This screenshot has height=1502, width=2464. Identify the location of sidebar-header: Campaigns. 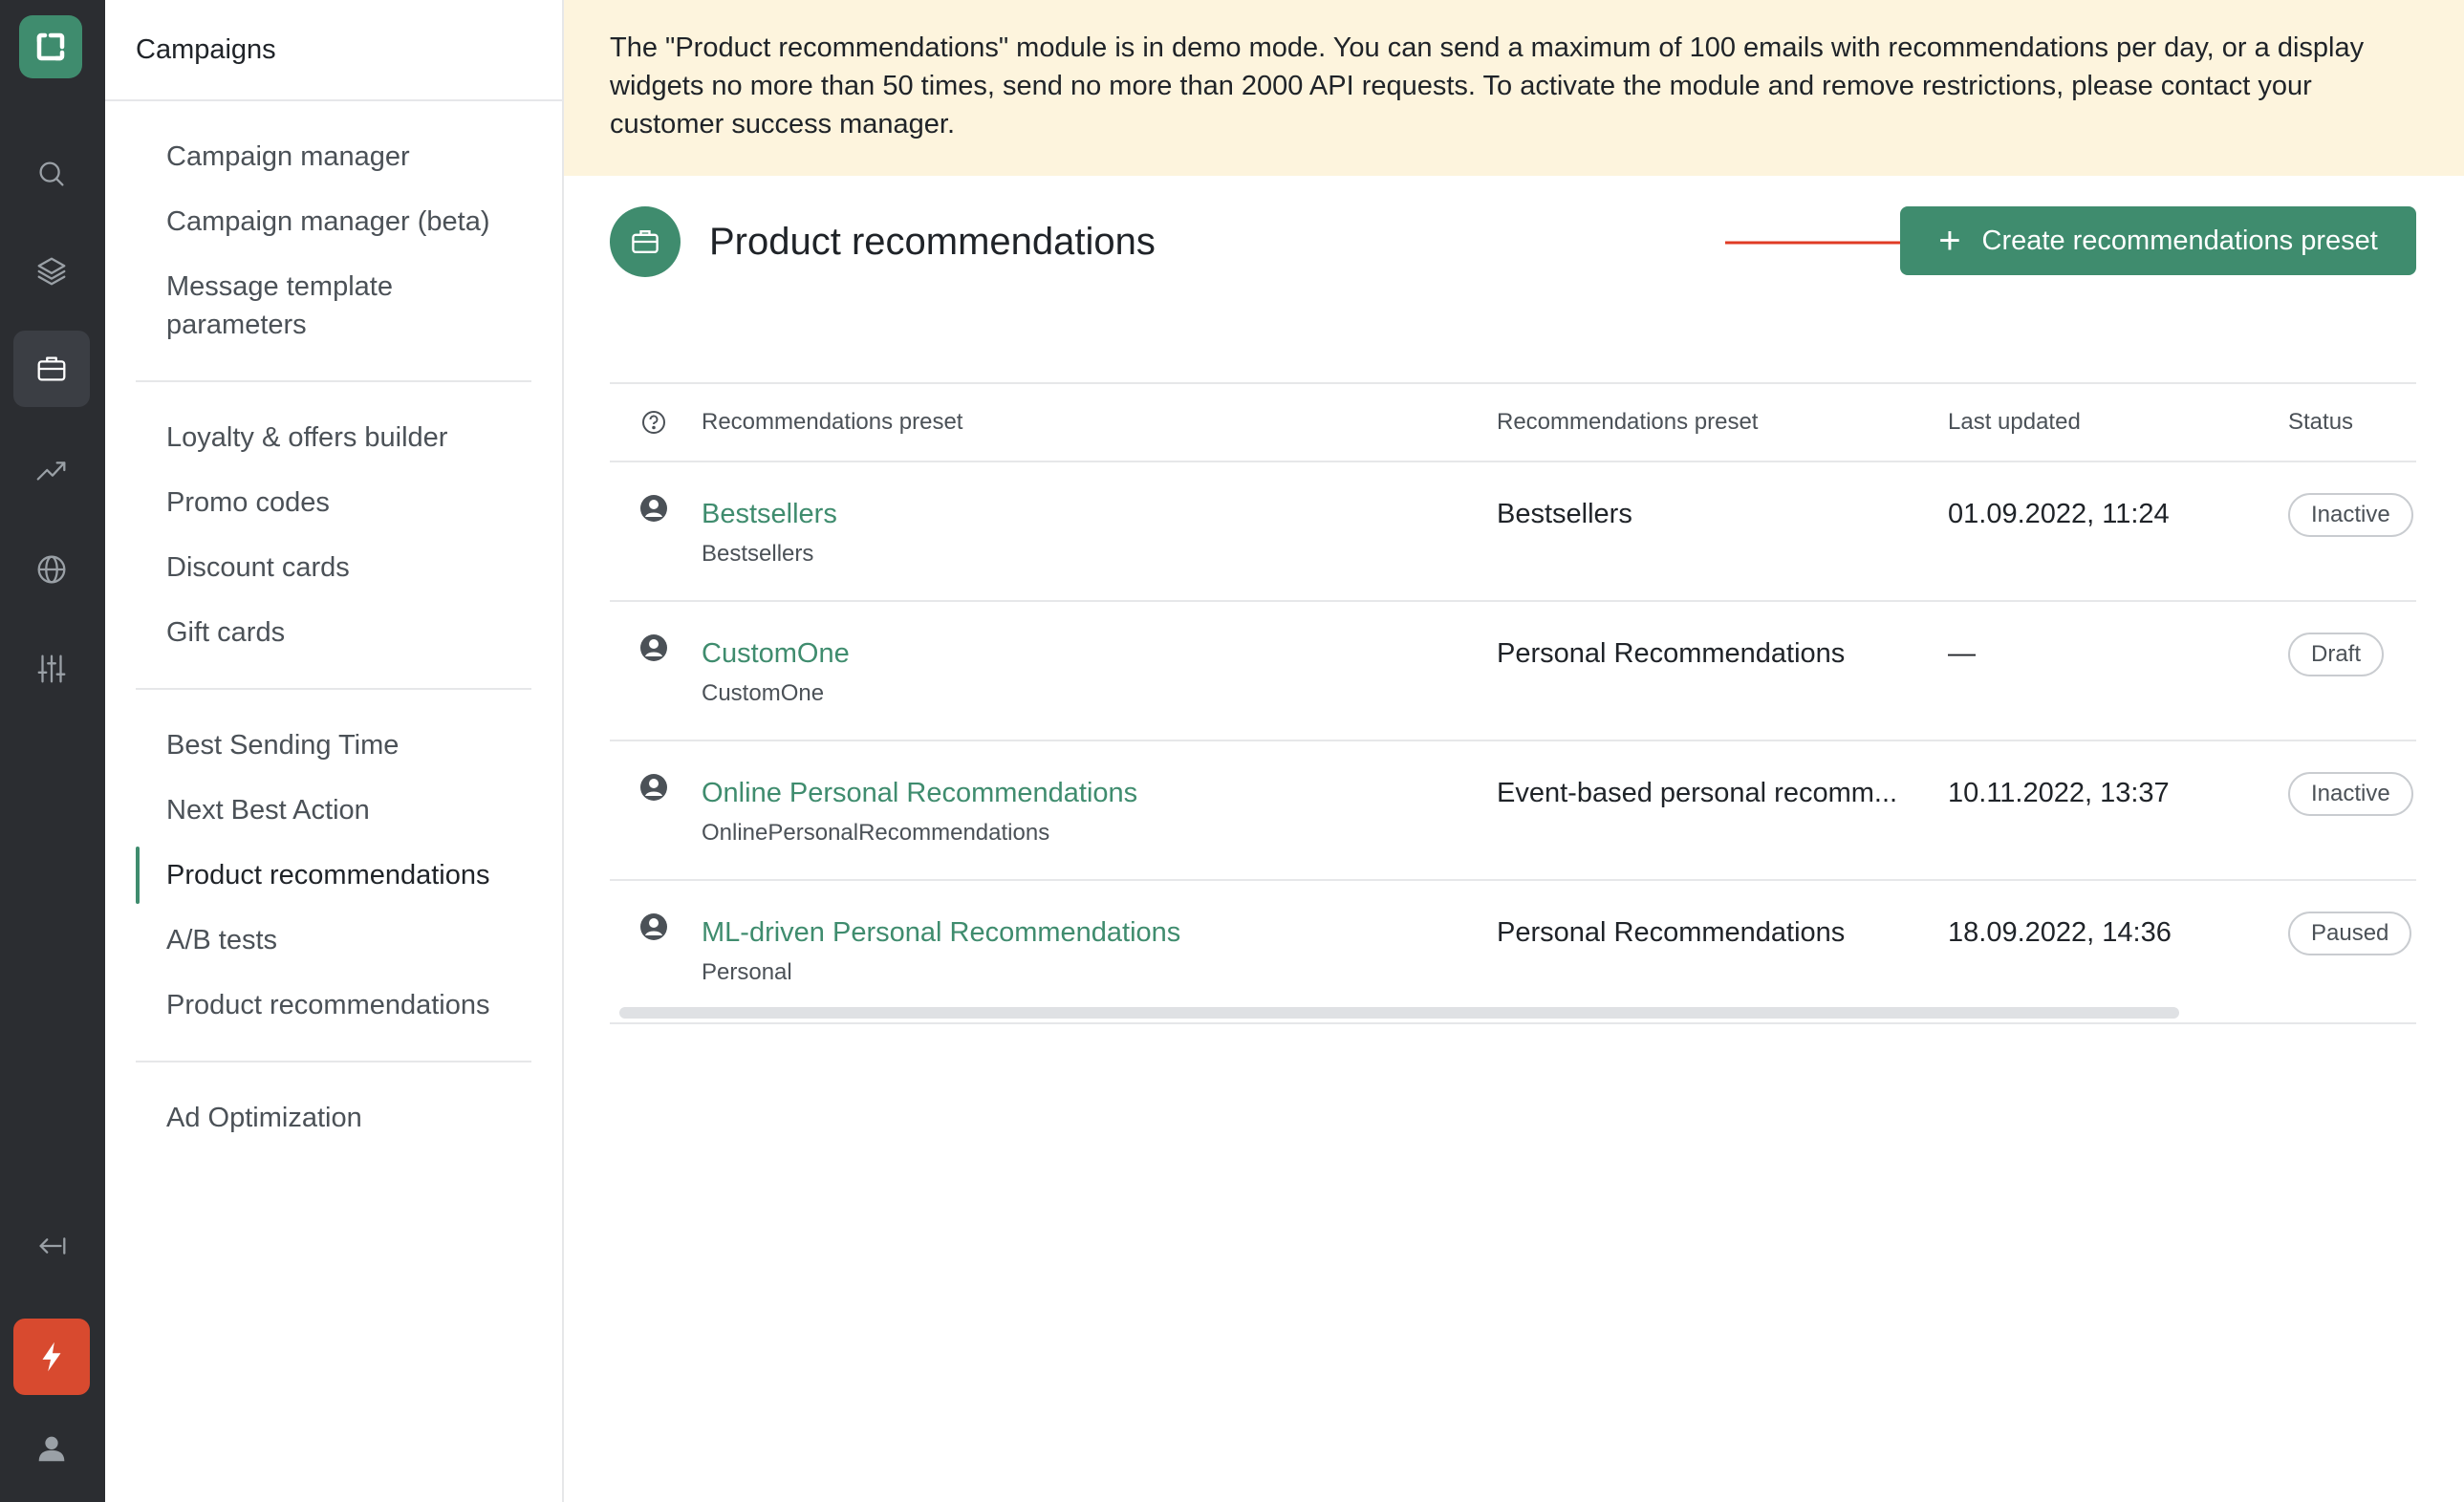
(333, 50).